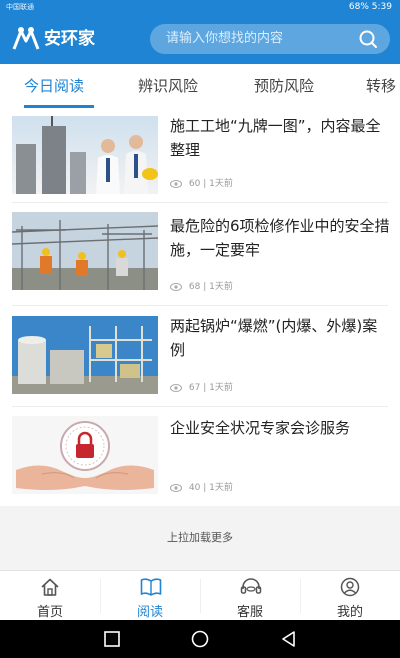 The height and width of the screenshot is (658, 400). What do you see at coordinates (168, 86) in the screenshot?
I see `tab-identify-risk: 辨识风险` at bounding box center [168, 86].